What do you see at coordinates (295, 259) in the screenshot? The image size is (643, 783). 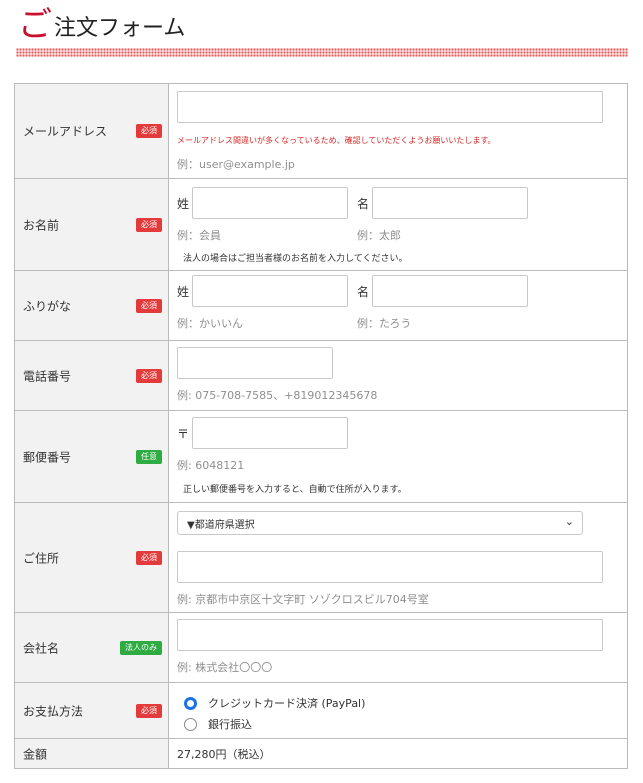 I see `name-note: 法人の場合はご担当者様のお名前を入力してください。` at bounding box center [295, 259].